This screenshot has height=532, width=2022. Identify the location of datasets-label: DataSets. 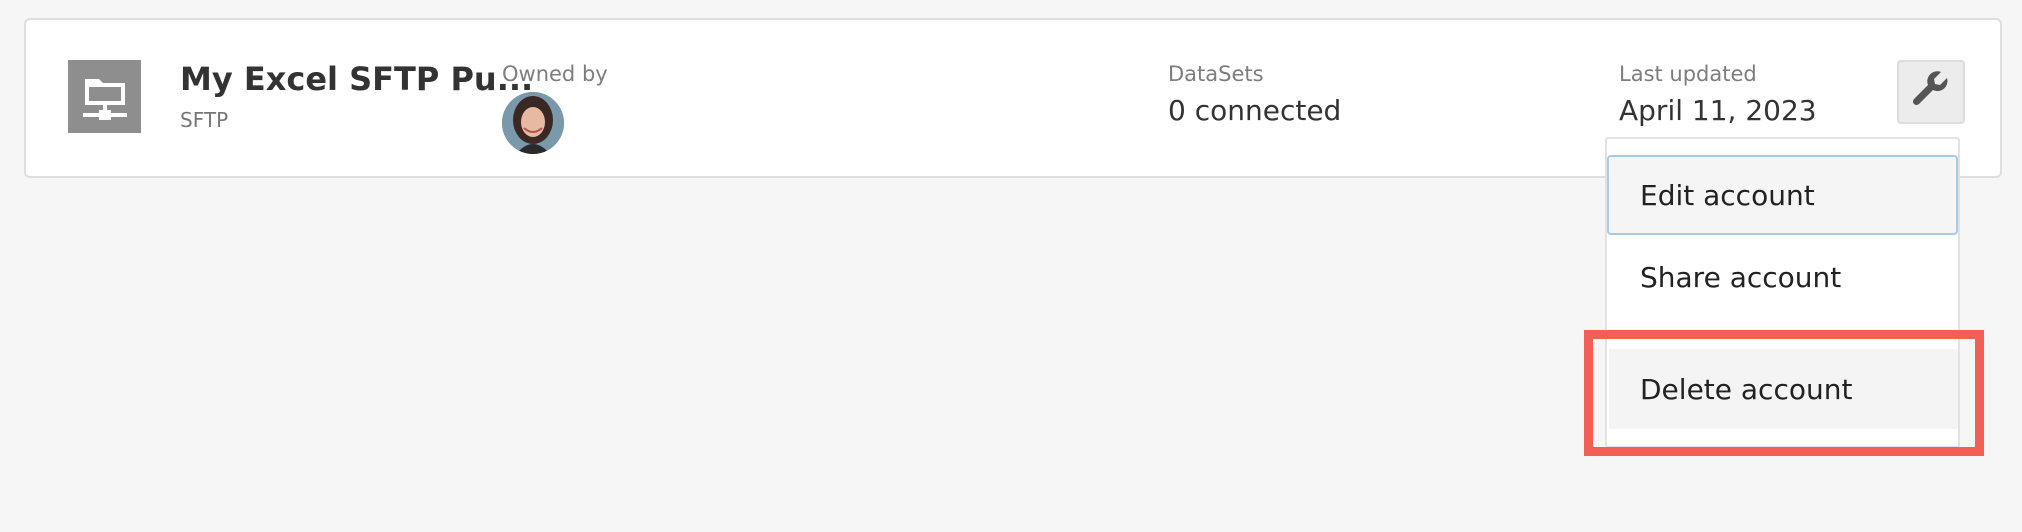
(1216, 74).